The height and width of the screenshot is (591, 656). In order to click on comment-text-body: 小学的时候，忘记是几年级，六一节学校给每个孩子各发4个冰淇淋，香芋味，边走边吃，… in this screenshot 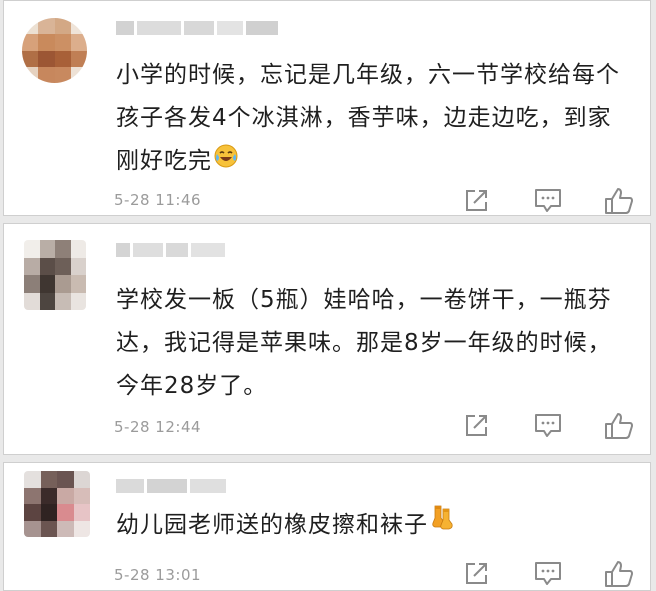, I will do `click(368, 118)`.